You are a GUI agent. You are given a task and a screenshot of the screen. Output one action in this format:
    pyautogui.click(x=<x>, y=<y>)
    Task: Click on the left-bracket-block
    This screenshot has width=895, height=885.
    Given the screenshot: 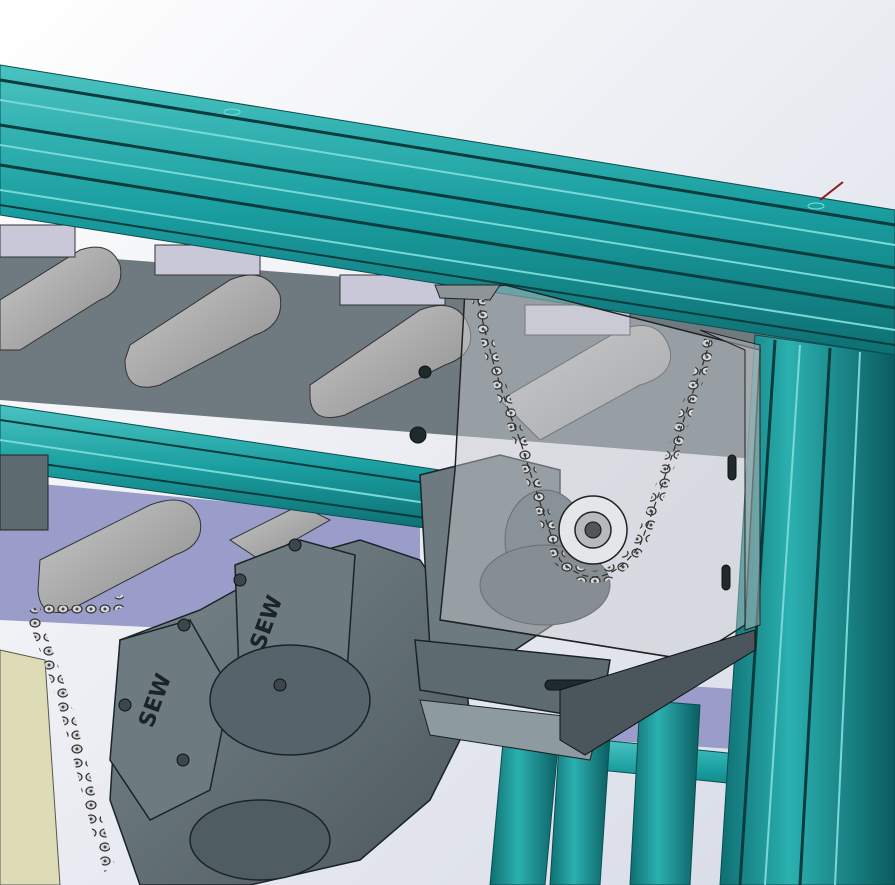 What is the action you would take?
    pyautogui.click(x=24, y=492)
    